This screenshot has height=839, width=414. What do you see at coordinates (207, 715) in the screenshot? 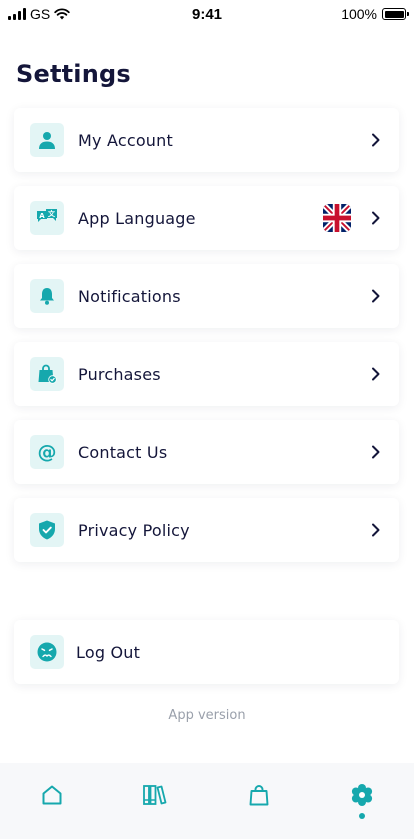
I see `app-version: App version` at bounding box center [207, 715].